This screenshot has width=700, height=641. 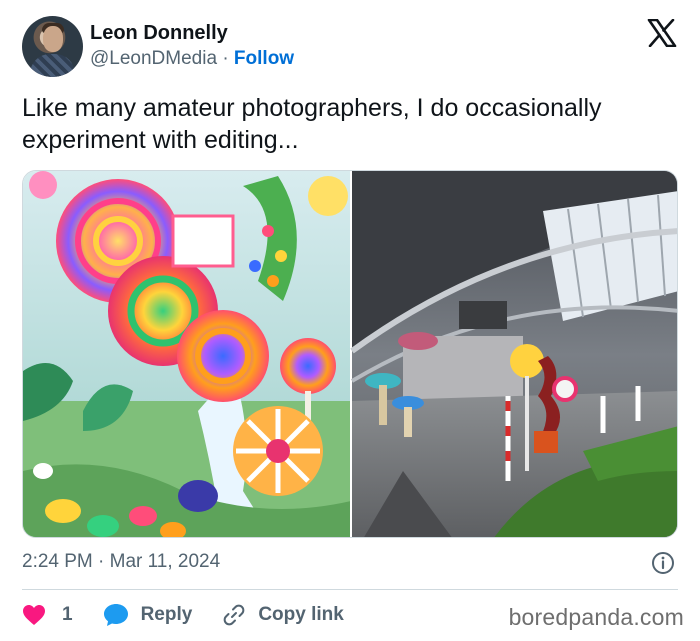 What do you see at coordinates (662, 33) in the screenshot?
I see `x-logo-icon` at bounding box center [662, 33].